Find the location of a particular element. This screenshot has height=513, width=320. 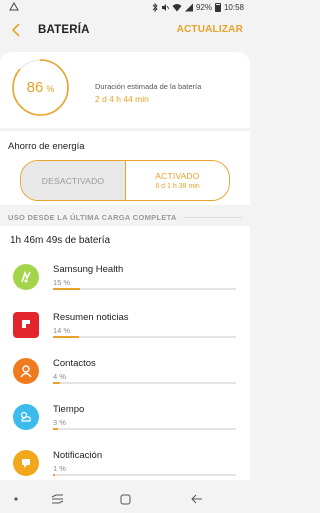

battery-level-unit: % is located at coordinates (50, 89).